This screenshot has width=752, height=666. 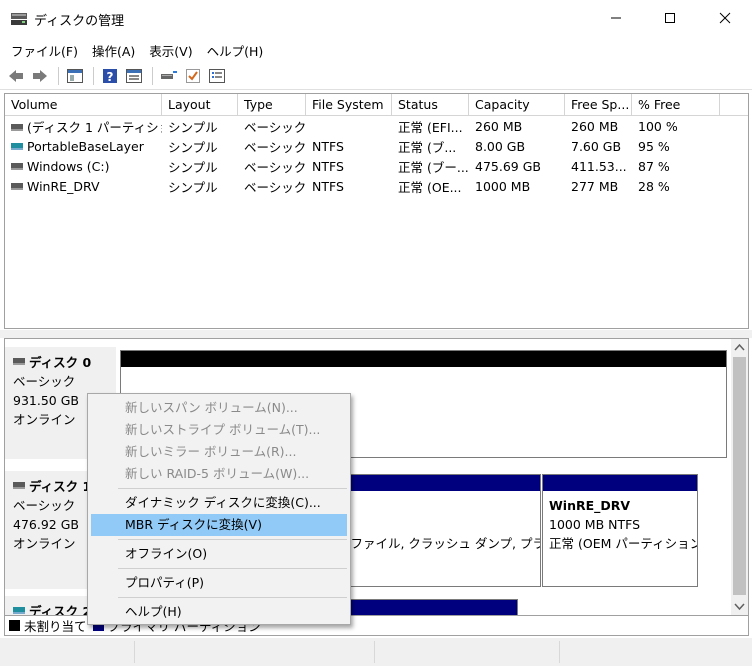 I want to click on check-button, so click(x=193, y=76).